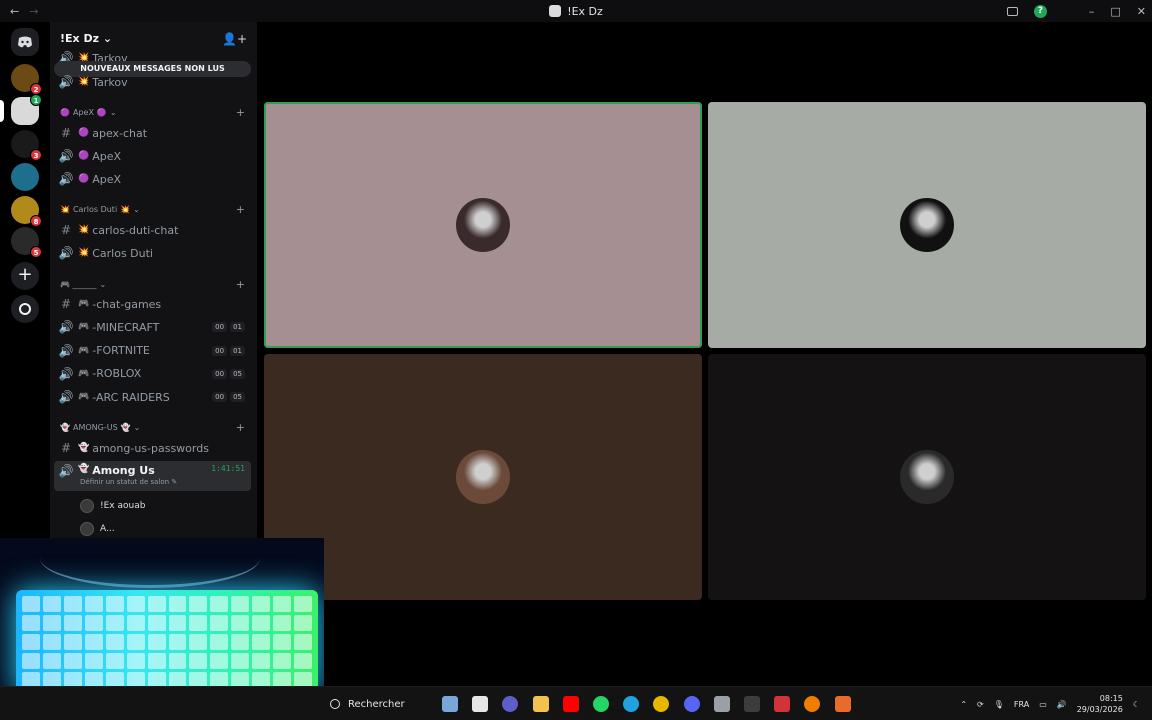 The width and height of the screenshot is (1152, 720). Describe the element at coordinates (25, 276) in the screenshot. I see `add-server-icon: +` at that location.